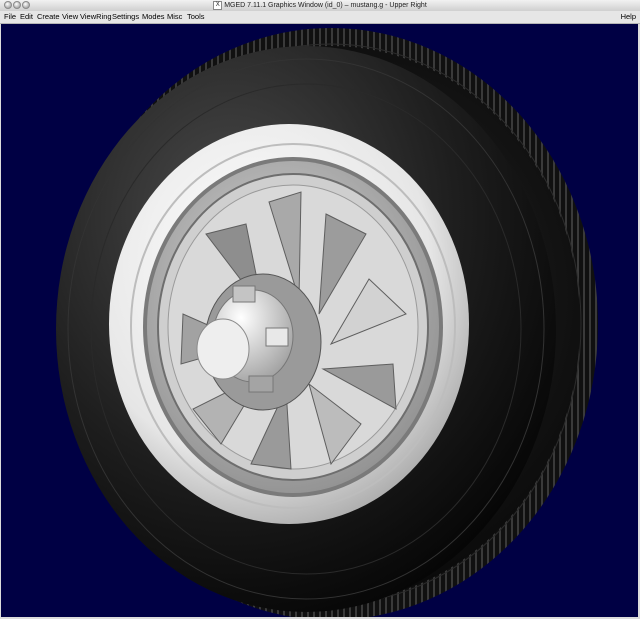 The height and width of the screenshot is (619, 640). I want to click on menu-file: File, so click(10, 17).